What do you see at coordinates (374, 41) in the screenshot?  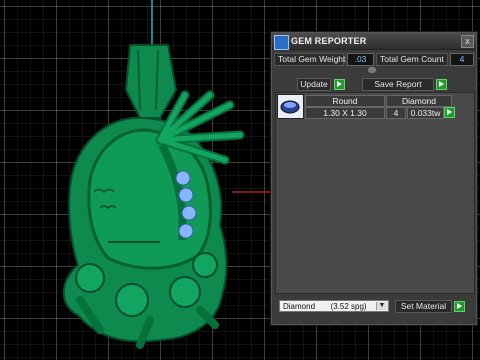 I see `panel-titlebar: GEM REPORTER x` at bounding box center [374, 41].